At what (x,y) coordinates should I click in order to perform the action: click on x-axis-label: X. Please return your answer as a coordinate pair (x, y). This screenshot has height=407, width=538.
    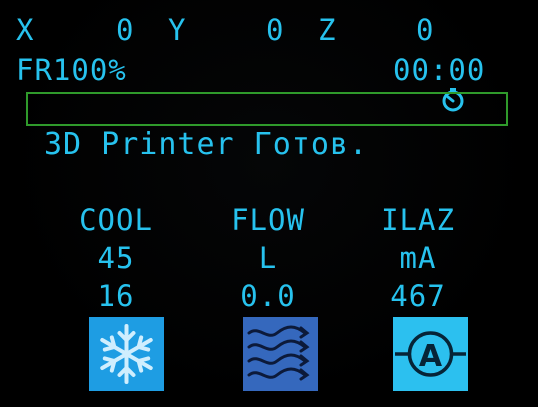
    Looking at the image, I should click on (25, 30).